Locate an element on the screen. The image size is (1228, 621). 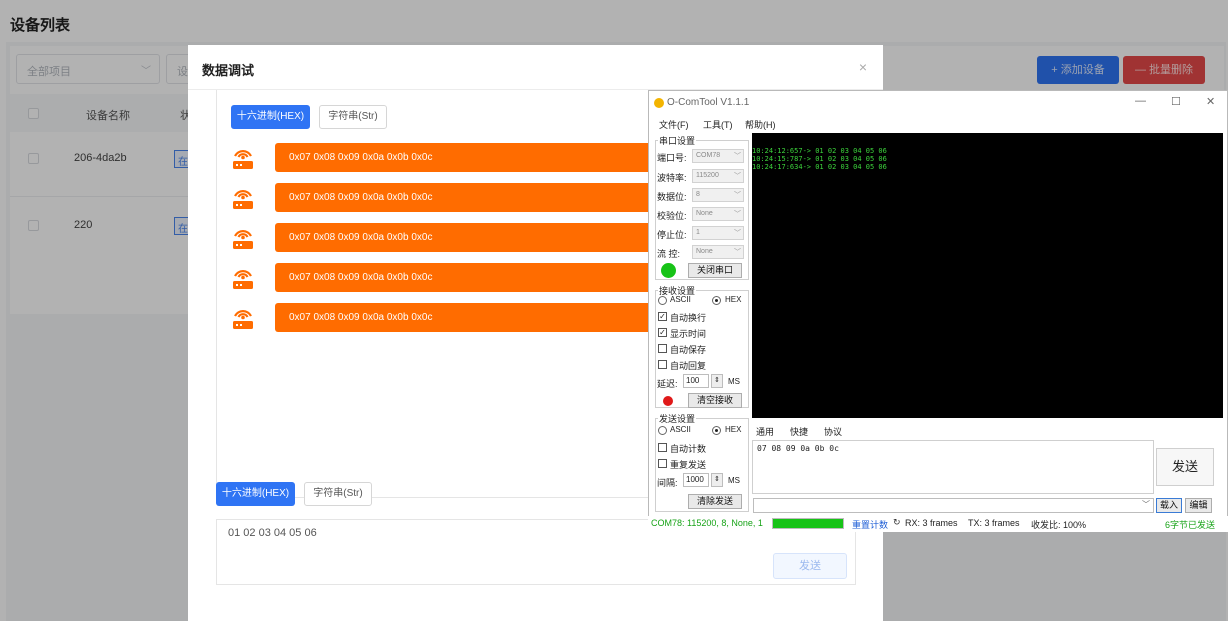
receive-str-tab: 字符串(Str) is located at coordinates (353, 117).